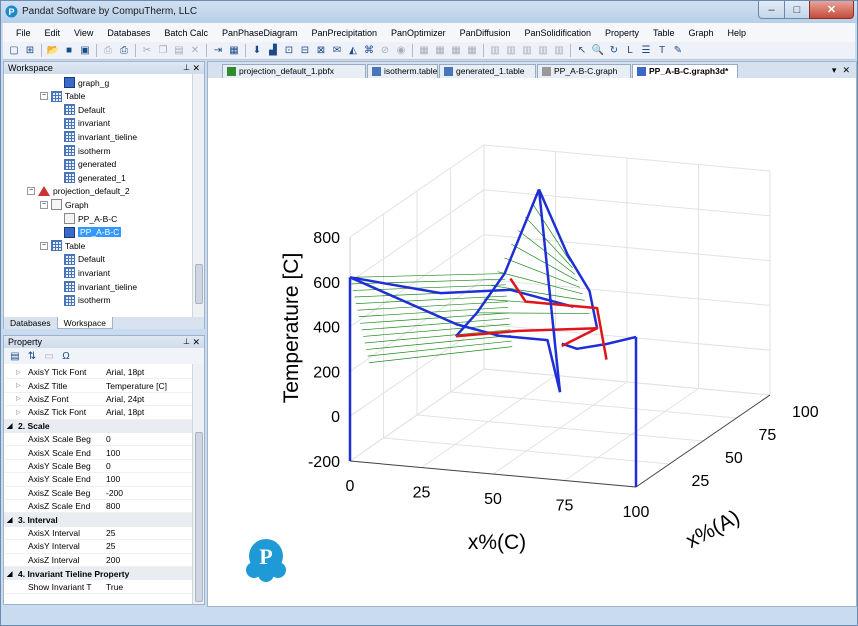 The height and width of the screenshot is (626, 858). Describe the element at coordinates (179, 51) in the screenshot. I see `paste-icon: ▤` at that location.